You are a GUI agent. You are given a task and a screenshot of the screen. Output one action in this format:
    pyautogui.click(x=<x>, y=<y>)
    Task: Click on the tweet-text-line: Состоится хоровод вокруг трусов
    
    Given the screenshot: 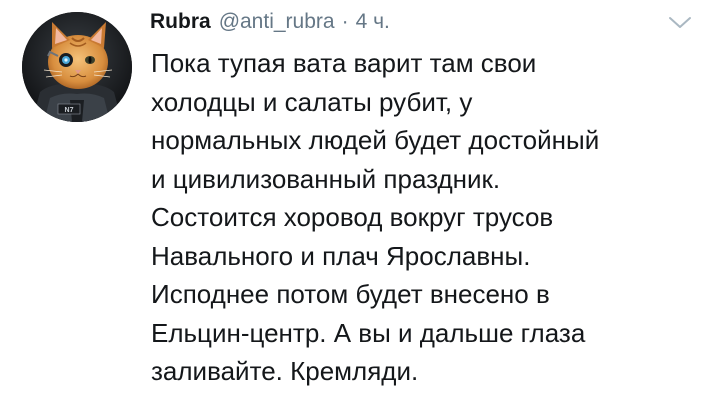 What is the action you would take?
    pyautogui.click(x=352, y=217)
    